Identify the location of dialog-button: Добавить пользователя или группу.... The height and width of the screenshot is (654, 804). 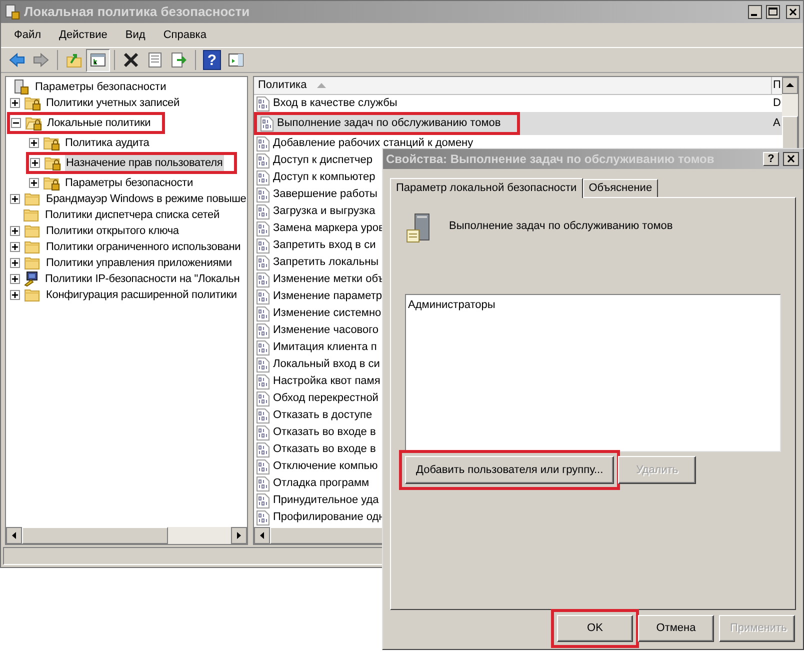
(509, 470).